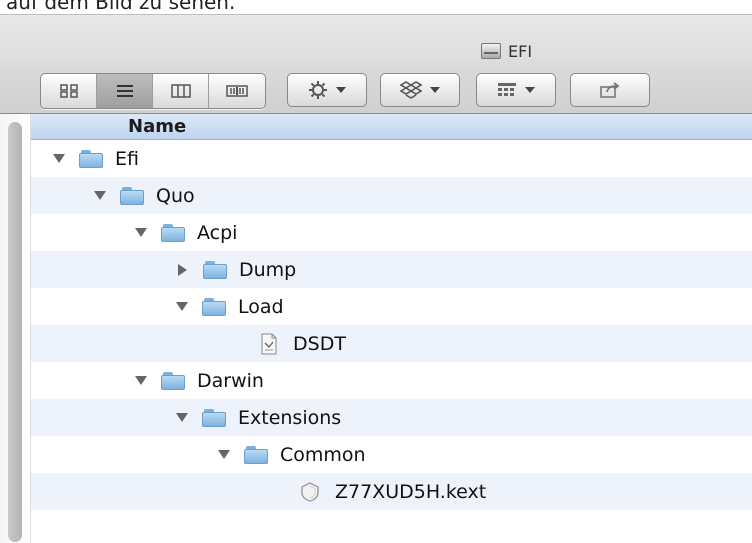  What do you see at coordinates (391, 158) in the screenshot?
I see `list-item: Efi` at bounding box center [391, 158].